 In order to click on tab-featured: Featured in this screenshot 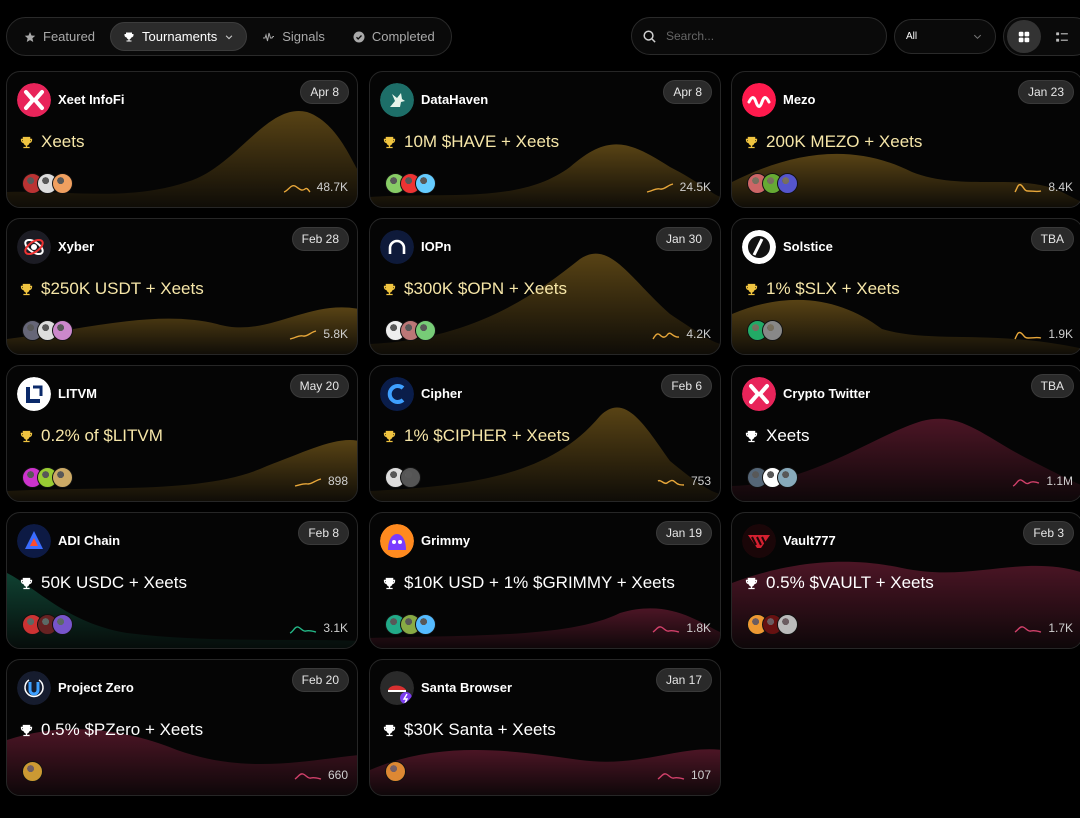, I will do `click(59, 36)`.